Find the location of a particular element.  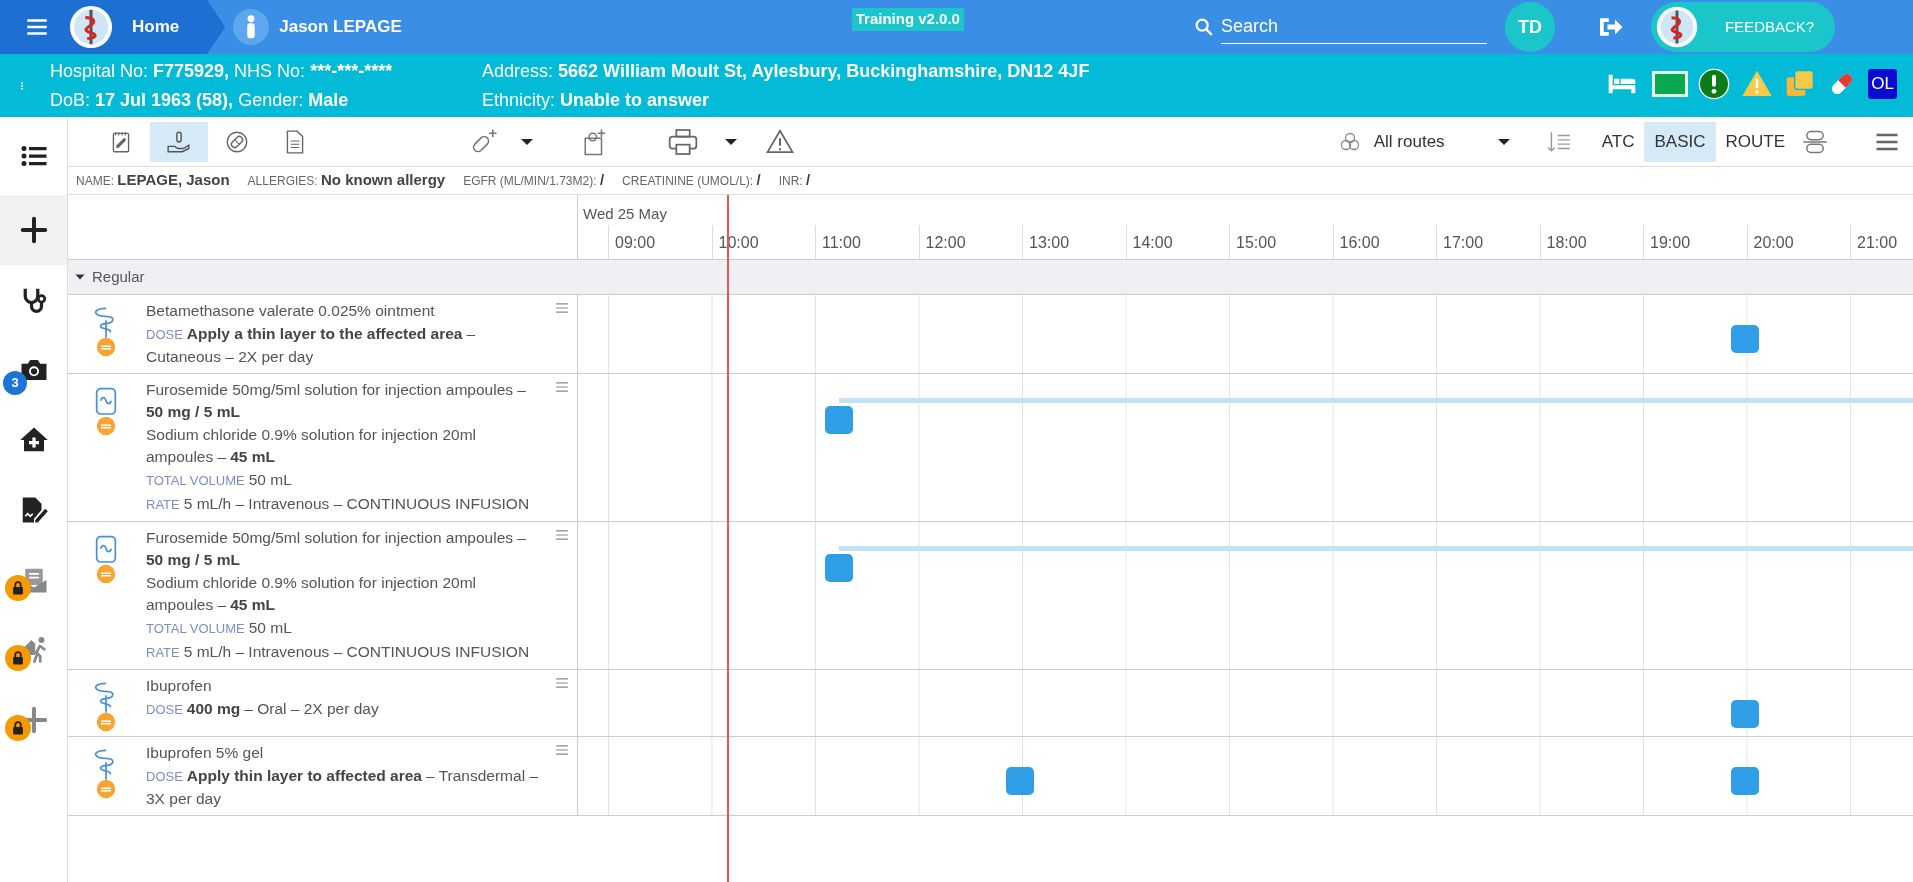

medication-text: Ibuprofen is located at coordinates (179, 686).